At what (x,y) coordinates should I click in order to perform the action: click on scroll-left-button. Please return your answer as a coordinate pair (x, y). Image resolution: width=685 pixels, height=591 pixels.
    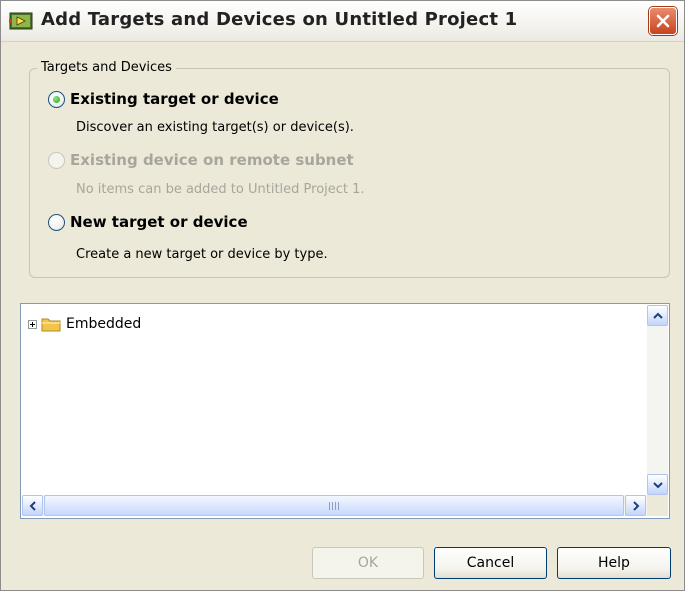
    Looking at the image, I should click on (32, 505).